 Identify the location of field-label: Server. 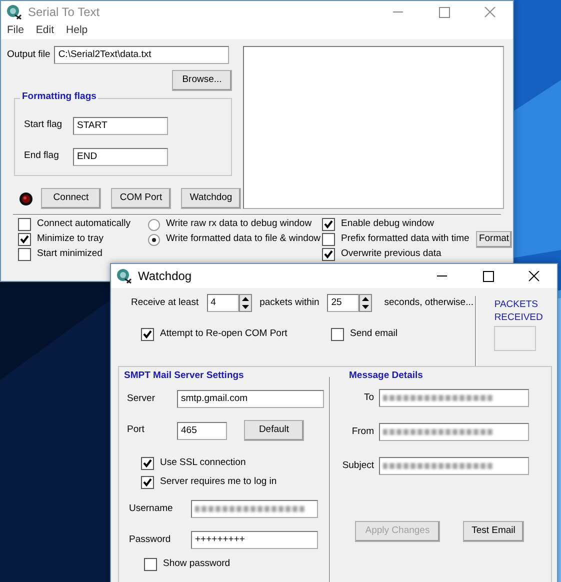
(141, 399).